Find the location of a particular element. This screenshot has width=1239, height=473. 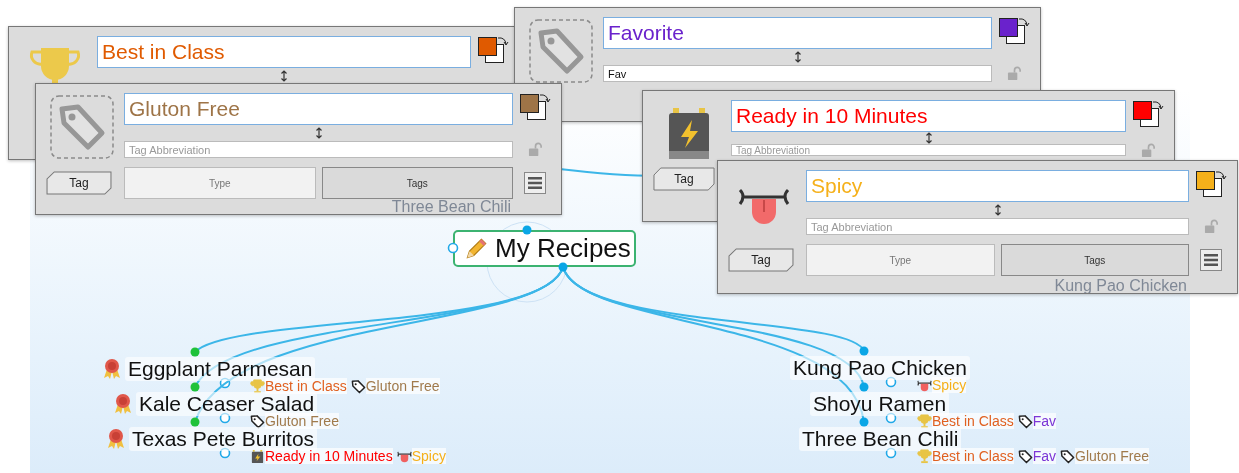

tag-label: Ready in 10 Minutes is located at coordinates (329, 456).